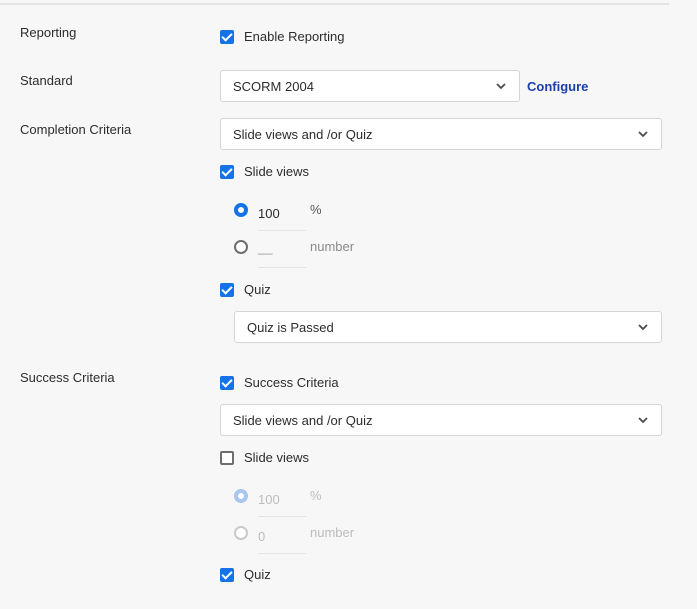 Image resolution: width=697 pixels, height=609 pixels. What do you see at coordinates (257, 574) in the screenshot?
I see `success-quiz-label: Quiz` at bounding box center [257, 574].